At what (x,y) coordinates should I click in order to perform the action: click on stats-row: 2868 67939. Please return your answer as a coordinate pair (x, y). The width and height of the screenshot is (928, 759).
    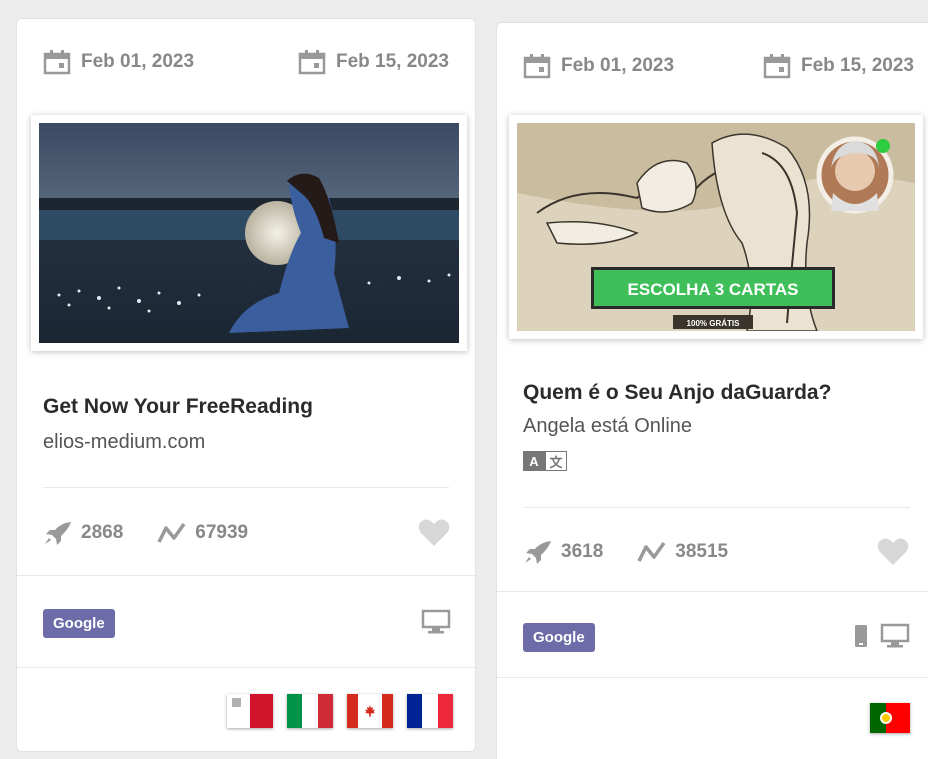
    Looking at the image, I should click on (247, 533).